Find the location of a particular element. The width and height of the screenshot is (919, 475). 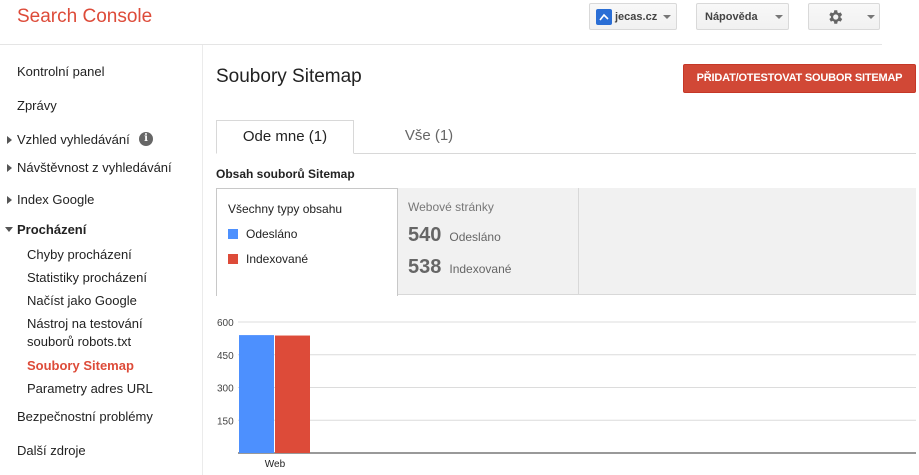

stat-value: 540 is located at coordinates (425, 235).